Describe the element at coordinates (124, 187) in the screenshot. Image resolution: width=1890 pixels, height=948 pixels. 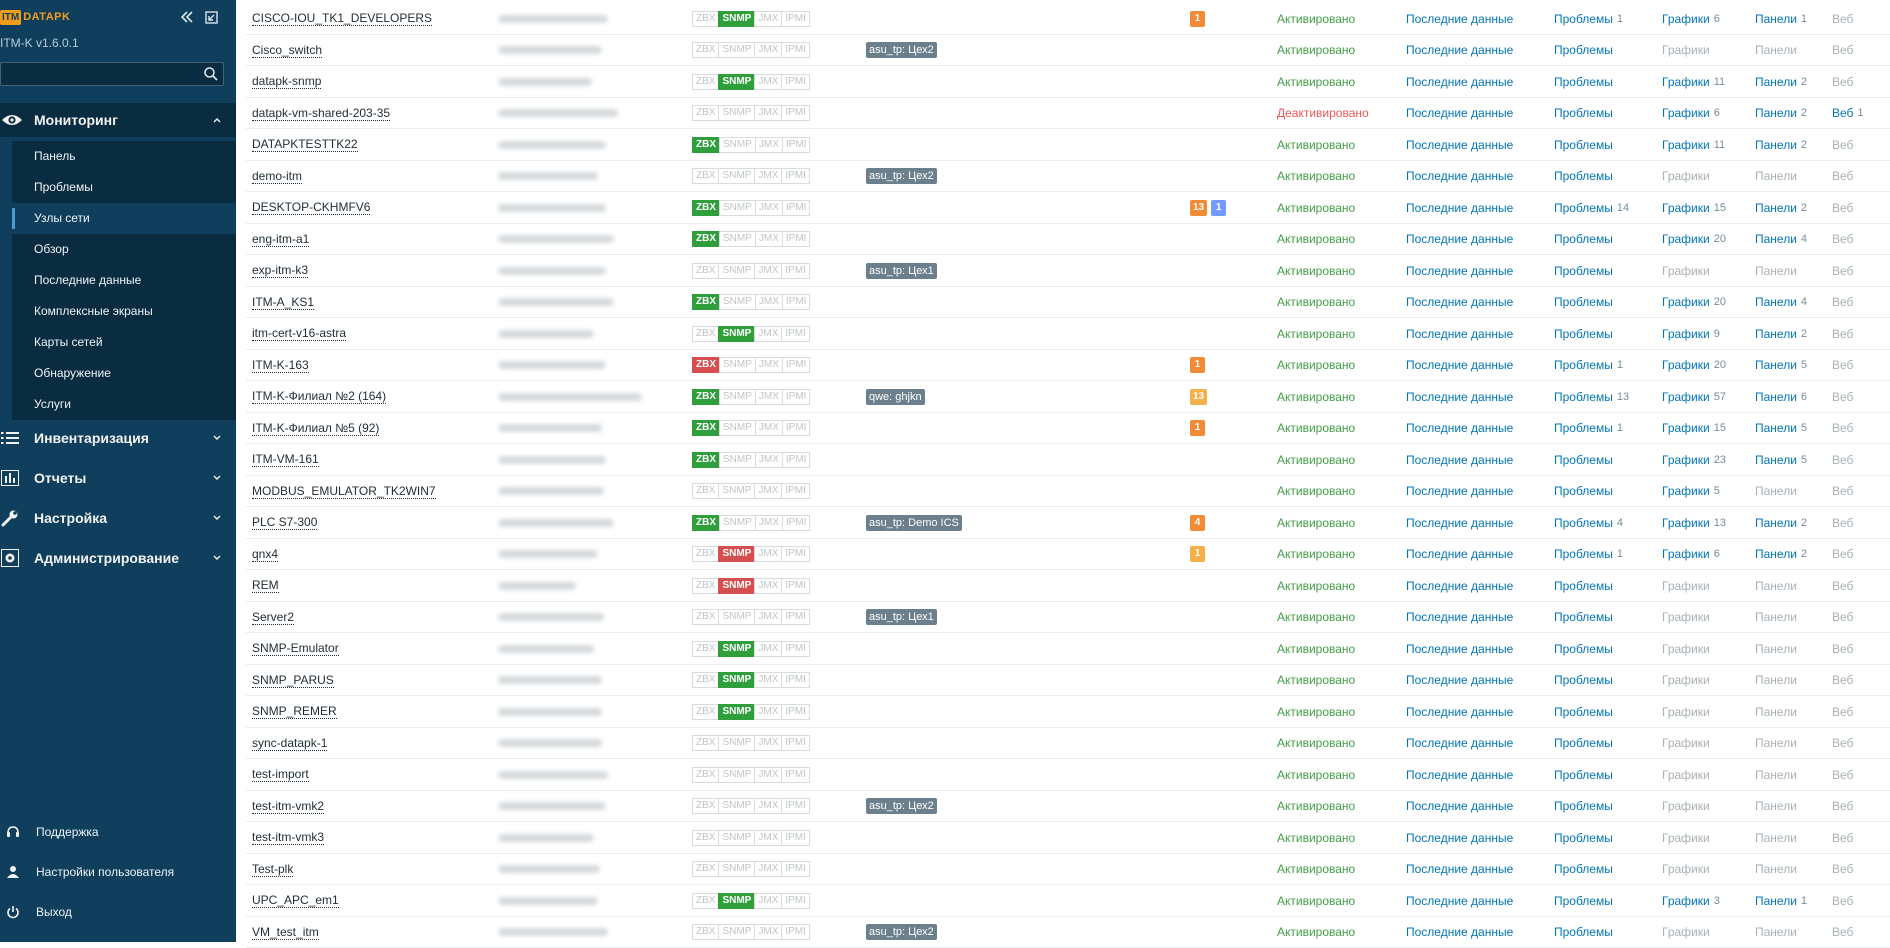
I see `sidebar-item-problems: Проблемы` at that location.